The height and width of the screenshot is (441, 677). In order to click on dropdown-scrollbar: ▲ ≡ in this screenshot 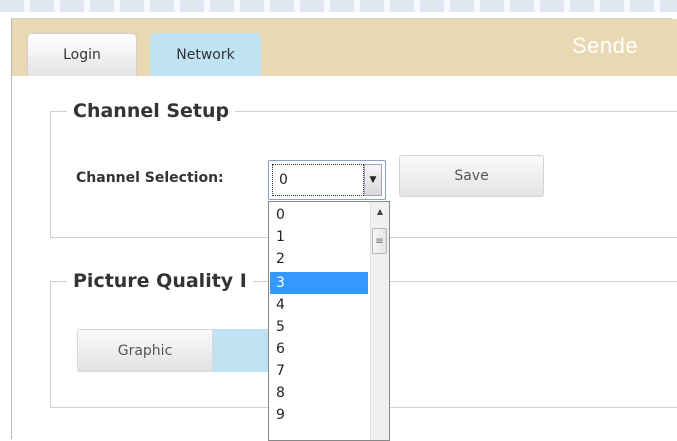, I will do `click(379, 321)`.